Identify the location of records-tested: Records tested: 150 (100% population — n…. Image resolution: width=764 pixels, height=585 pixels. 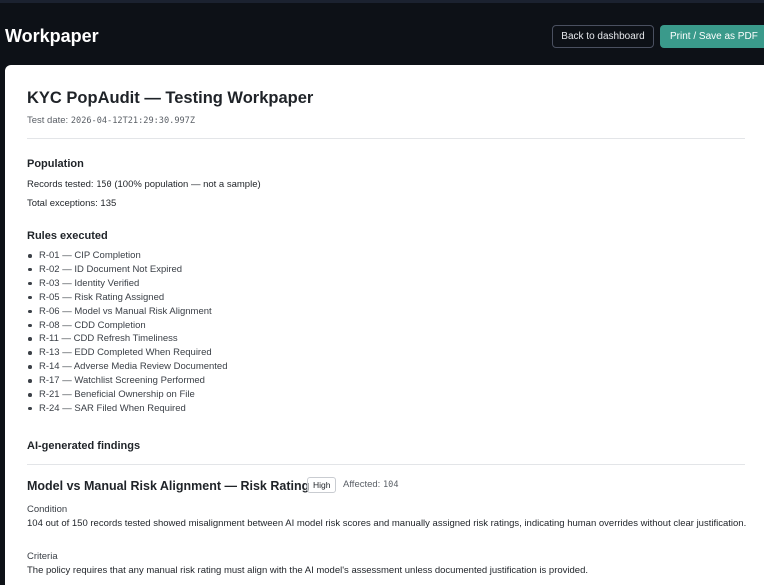
(144, 185).